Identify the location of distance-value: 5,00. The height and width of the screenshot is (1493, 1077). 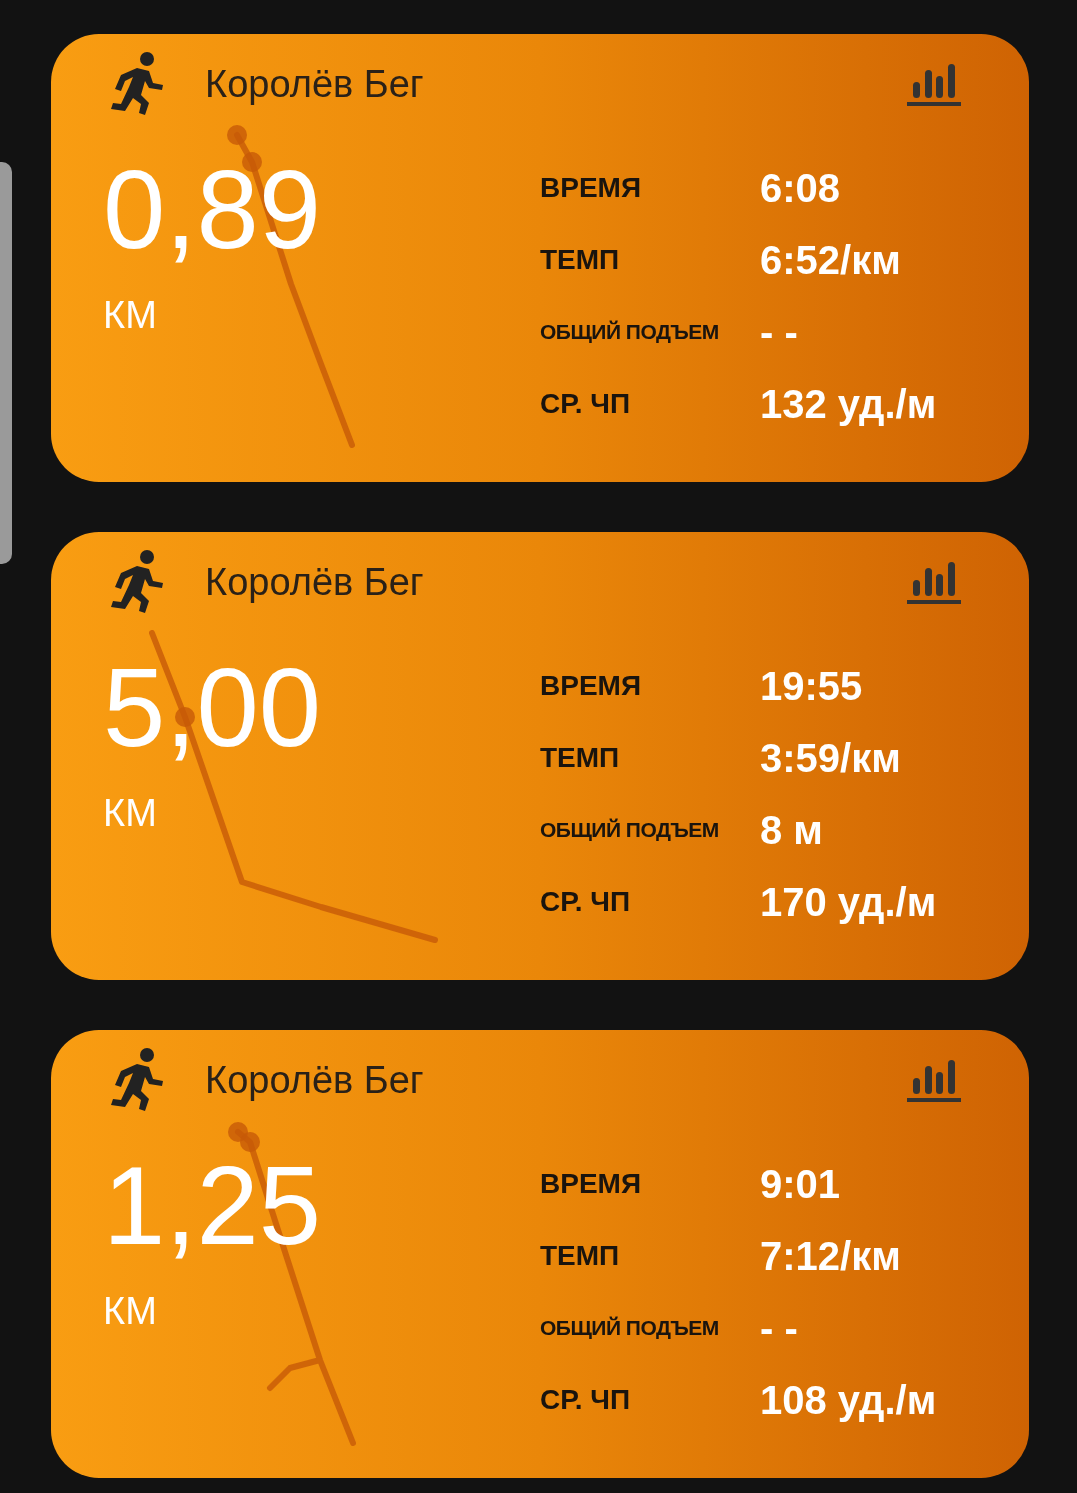
(212, 708).